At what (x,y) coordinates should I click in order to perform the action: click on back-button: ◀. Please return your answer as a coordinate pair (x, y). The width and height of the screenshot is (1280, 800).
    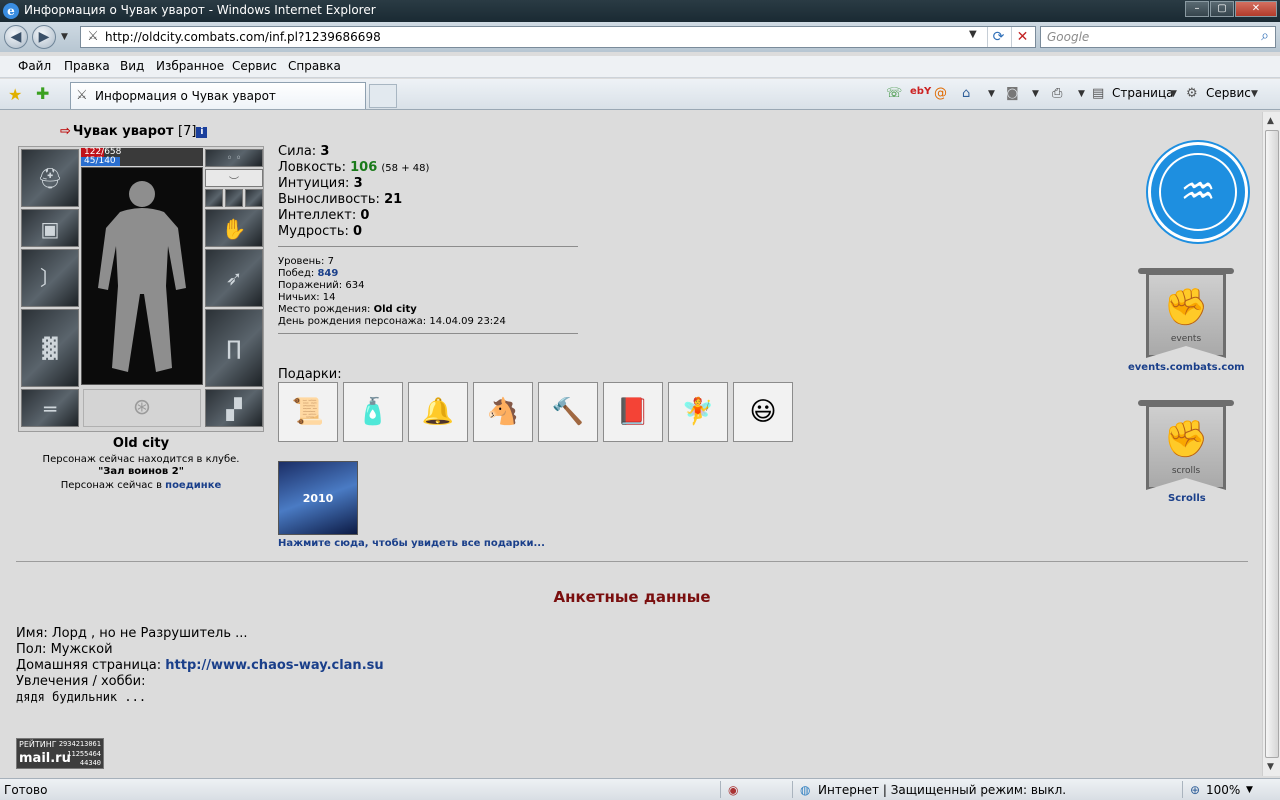
    Looking at the image, I should click on (16, 37).